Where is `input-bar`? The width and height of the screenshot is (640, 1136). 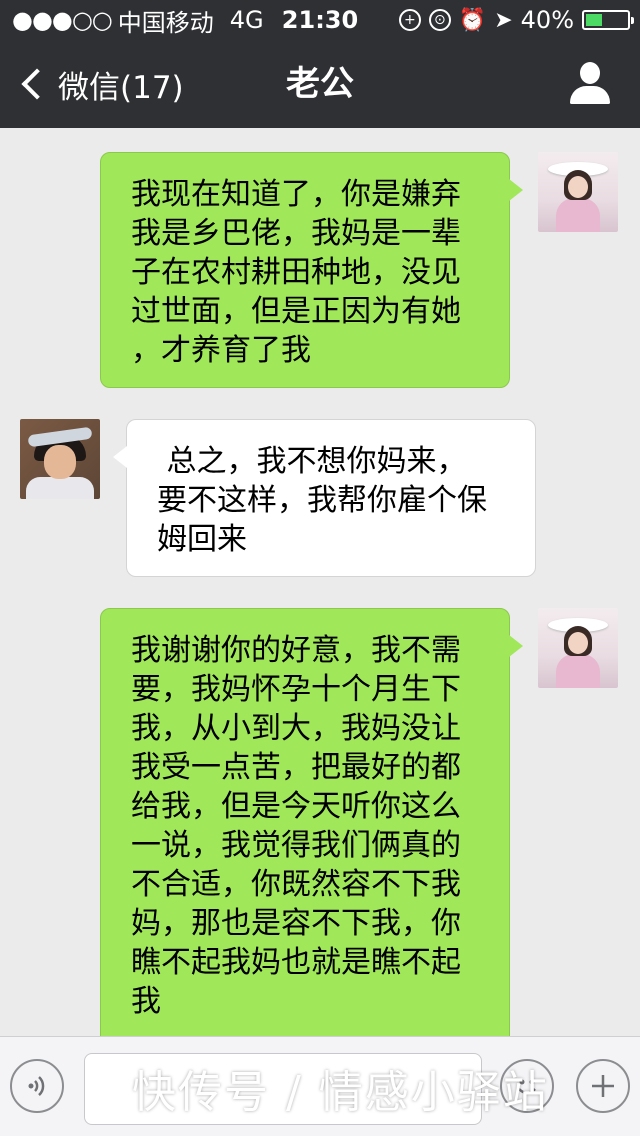 input-bar is located at coordinates (320, 1086).